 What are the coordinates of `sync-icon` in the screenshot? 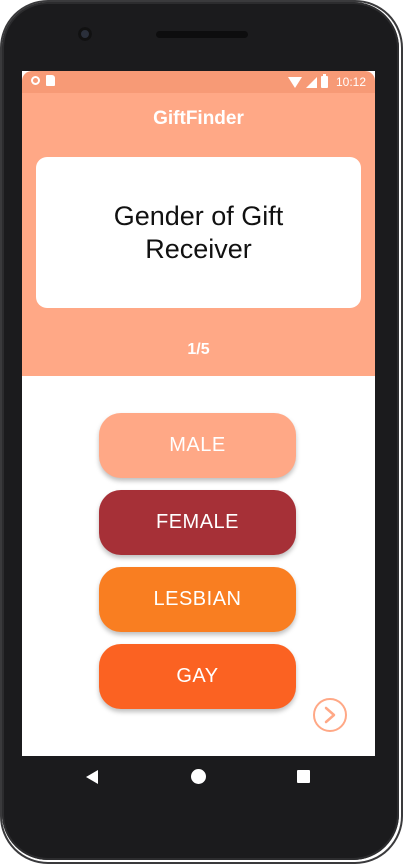 It's located at (35, 80).